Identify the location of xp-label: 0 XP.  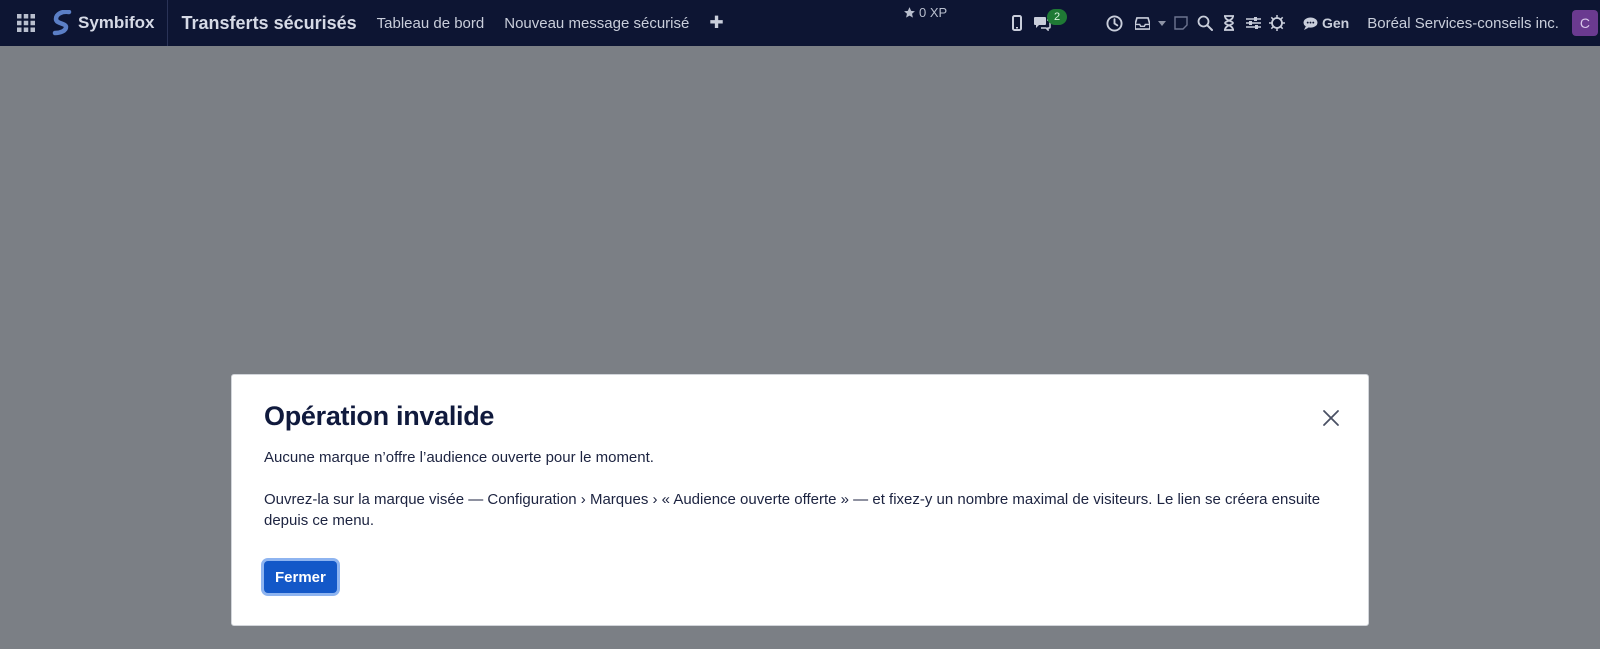
(933, 12).